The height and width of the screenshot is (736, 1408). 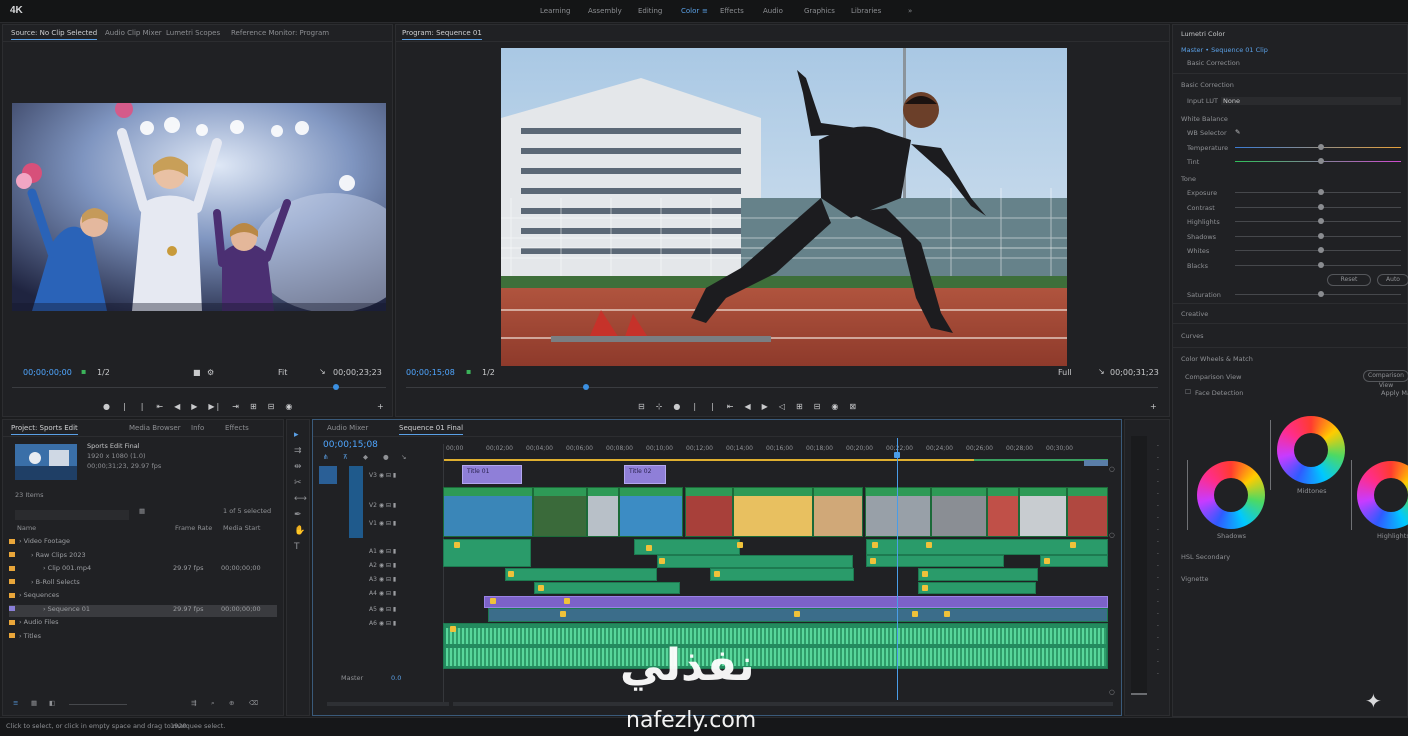 What do you see at coordinates (1321, 147) in the screenshot?
I see `temperature-knob` at bounding box center [1321, 147].